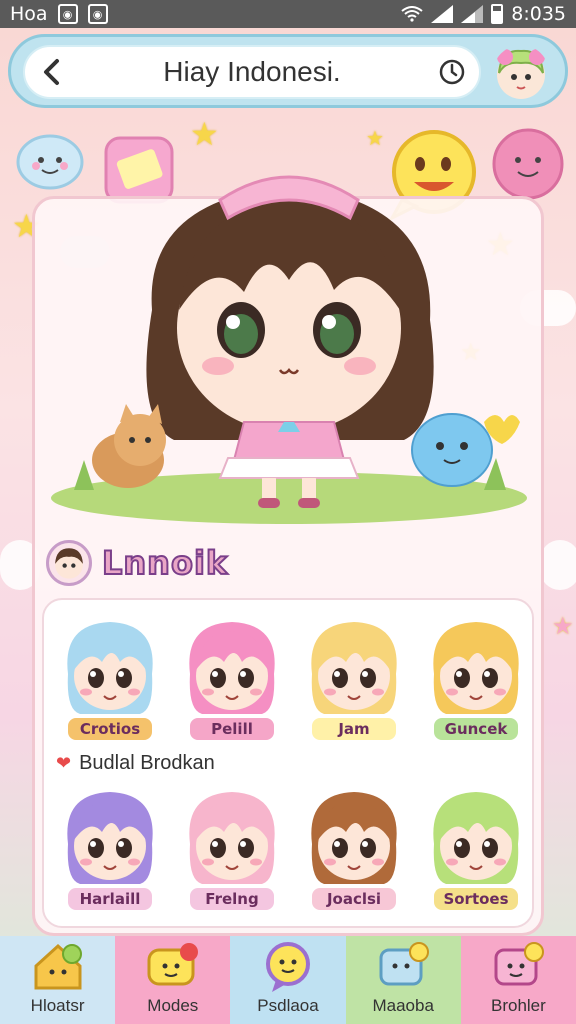 The width and height of the screenshot is (576, 1024). Describe the element at coordinates (354, 899) in the screenshot. I see `character-name-tag: Joaclsi` at that location.